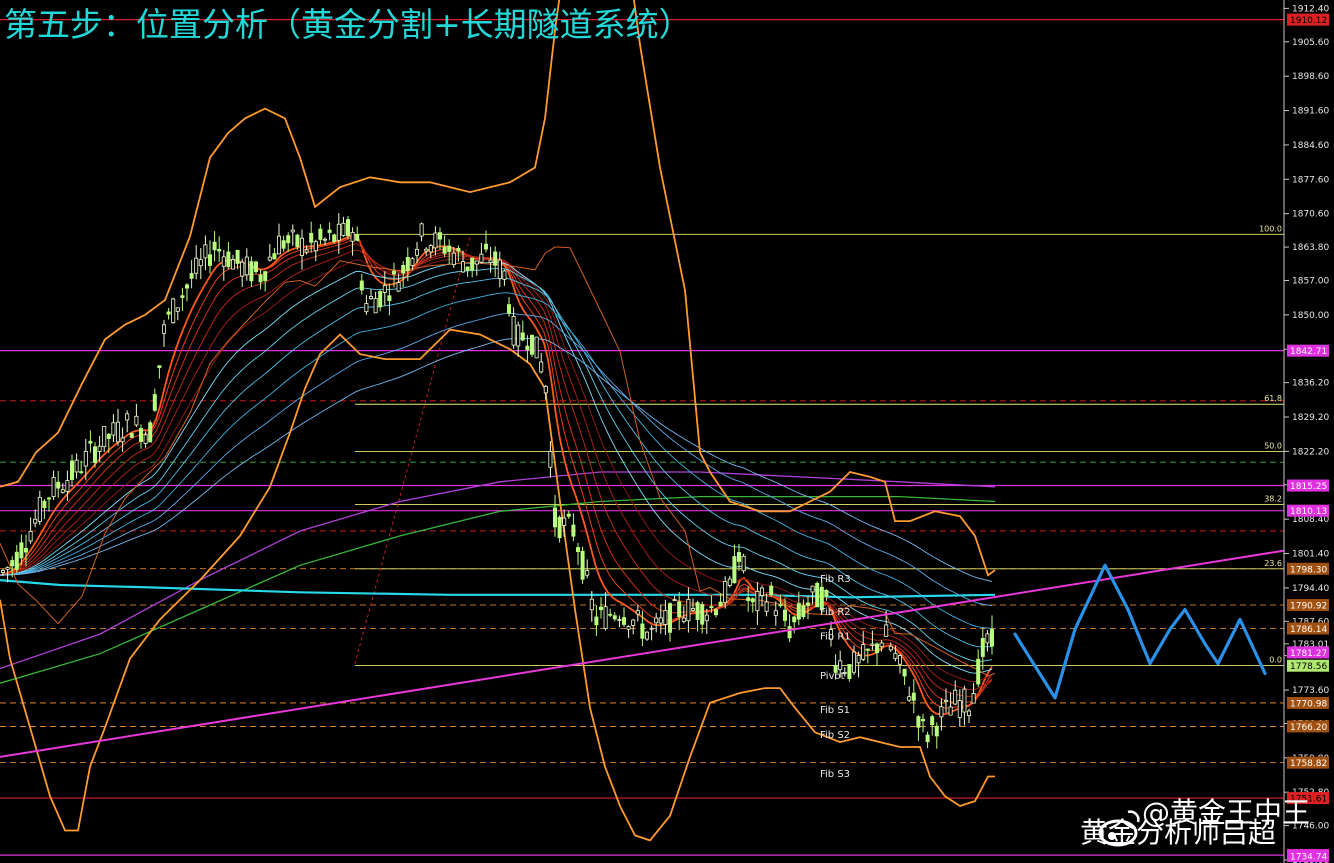  Describe the element at coordinates (1275, 660) in the screenshot. I see `fib-label-5: 0.0` at that location.